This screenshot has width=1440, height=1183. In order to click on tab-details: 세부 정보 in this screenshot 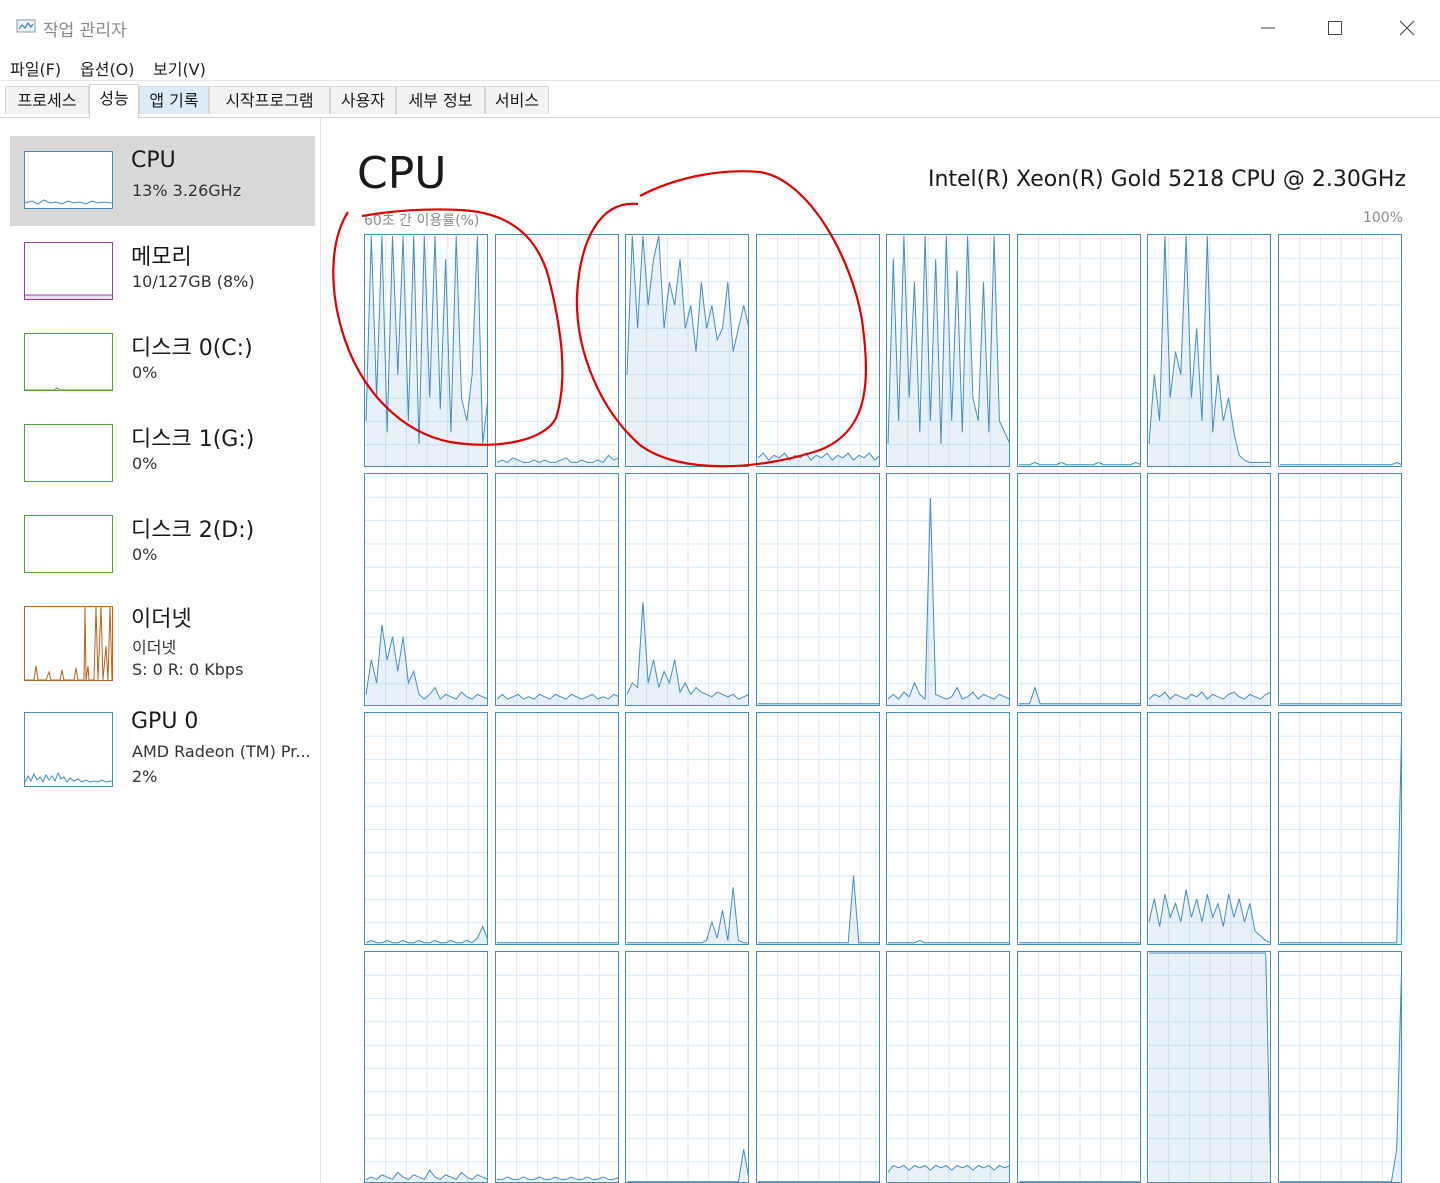, I will do `click(440, 100)`.